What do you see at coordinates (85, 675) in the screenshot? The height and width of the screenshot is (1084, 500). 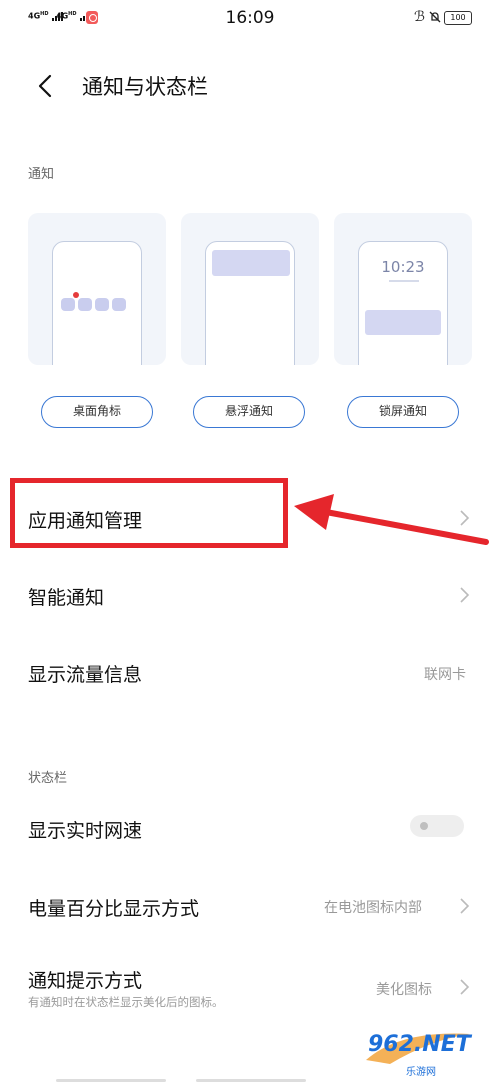 I see `row-label: 显示流量信息` at bounding box center [85, 675].